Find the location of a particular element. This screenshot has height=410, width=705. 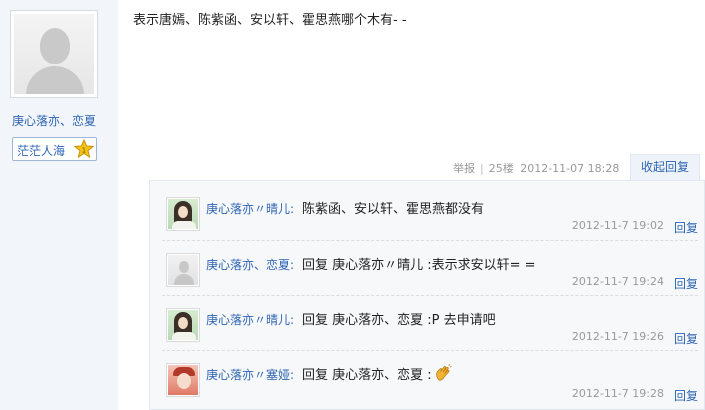

collapse-reply-button: 收起回复 is located at coordinates (665, 167).